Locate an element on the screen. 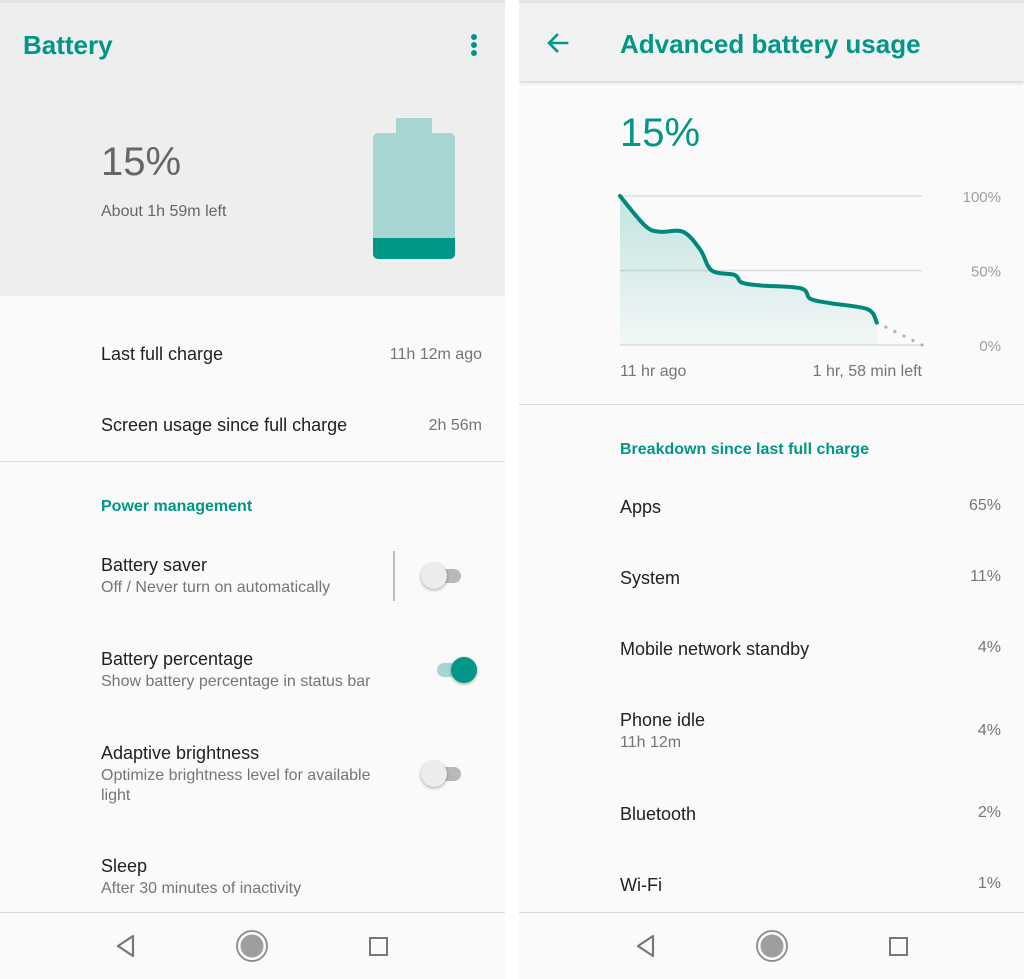 The height and width of the screenshot is (979, 1024). breakdown-item-wifi: Wi-Fi 1% is located at coordinates (810, 885).